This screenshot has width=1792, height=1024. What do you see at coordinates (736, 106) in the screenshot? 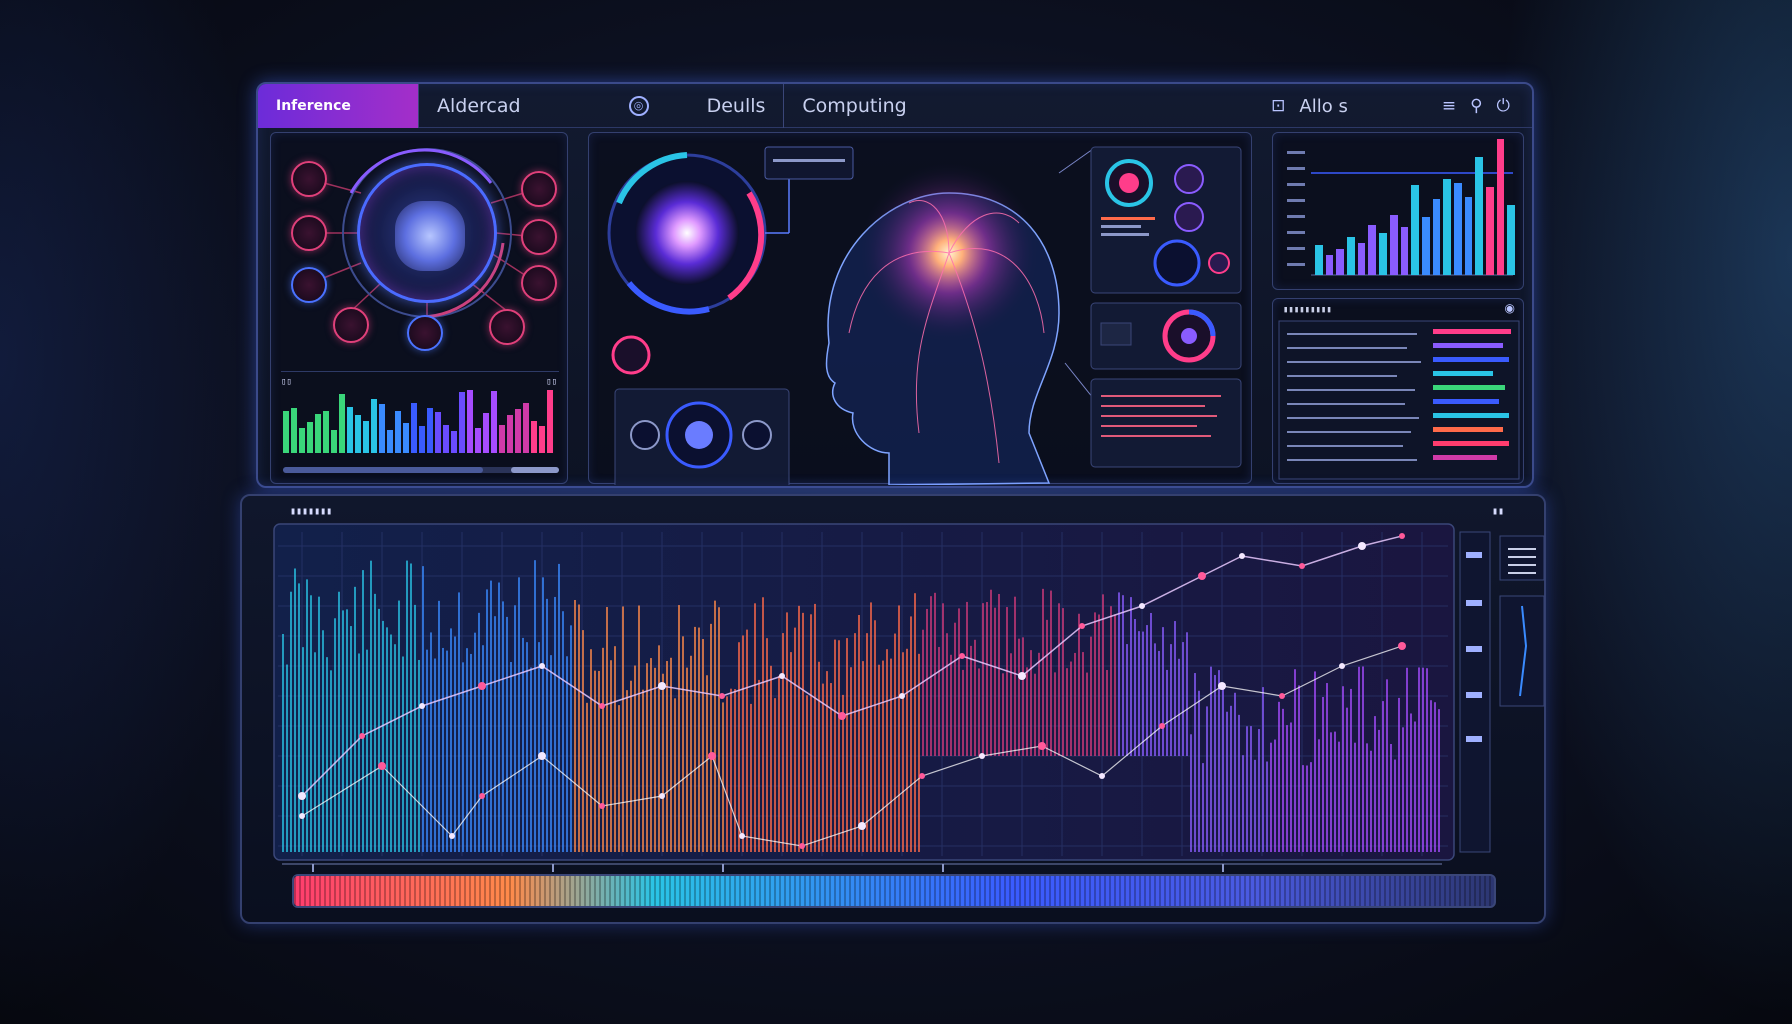
I see `tab-deulls: Deulls` at bounding box center [736, 106].